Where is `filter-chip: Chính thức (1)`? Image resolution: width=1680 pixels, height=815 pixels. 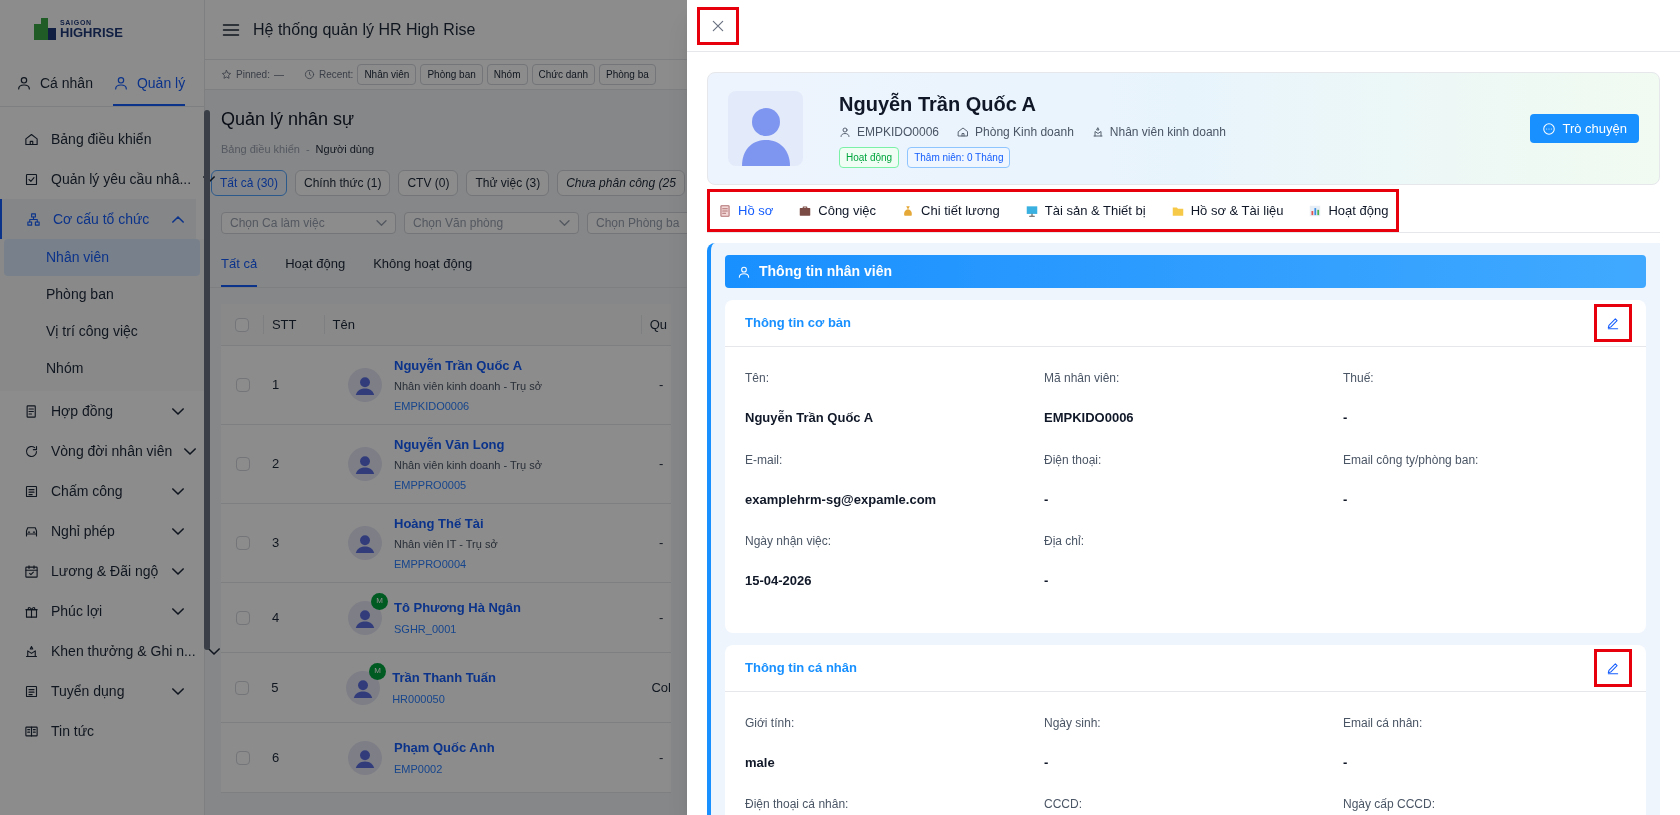
filter-chip: Chính thức (1) is located at coordinates (343, 182).